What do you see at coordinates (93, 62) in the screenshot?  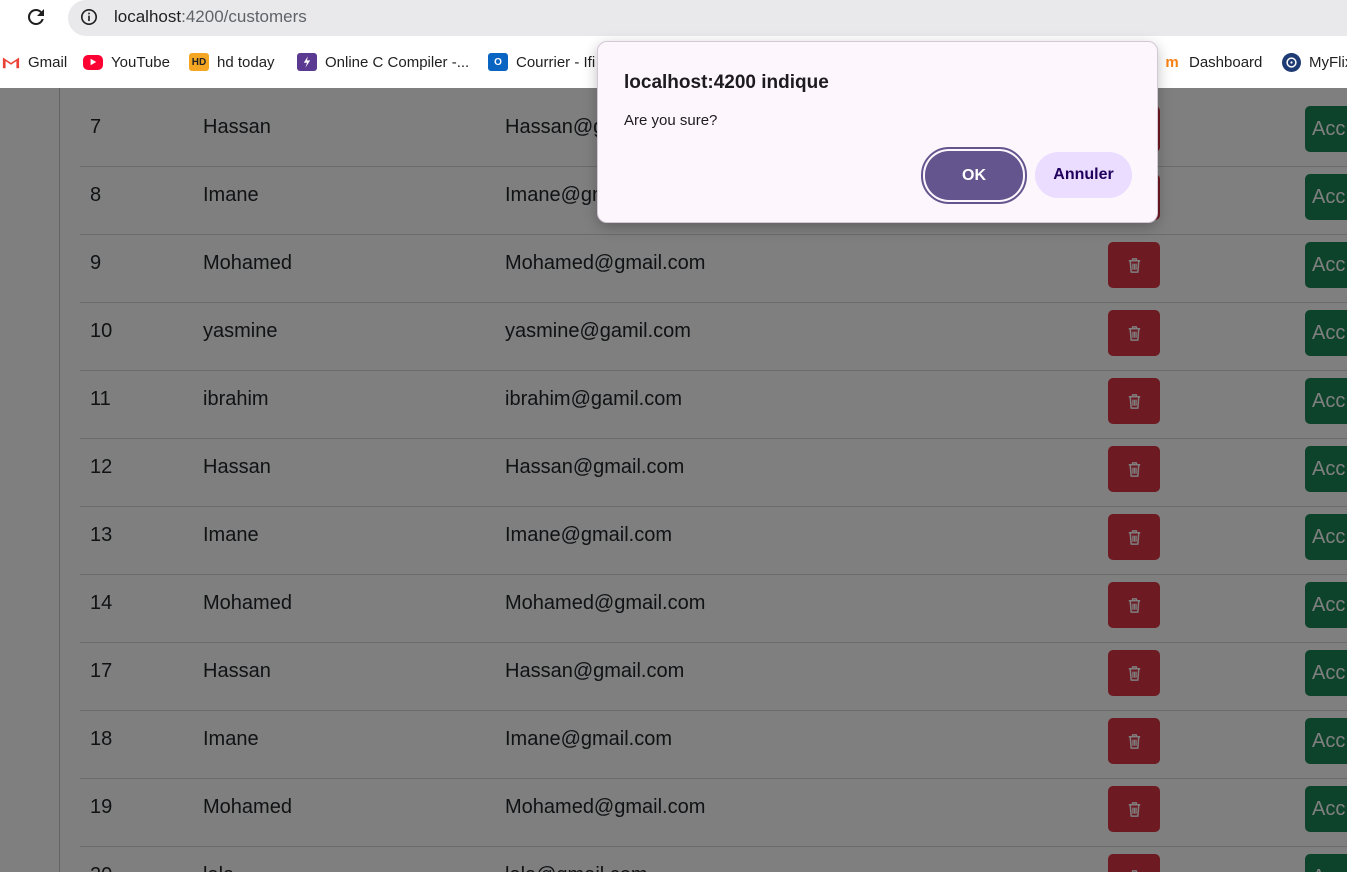 I see `youtube-icon` at bounding box center [93, 62].